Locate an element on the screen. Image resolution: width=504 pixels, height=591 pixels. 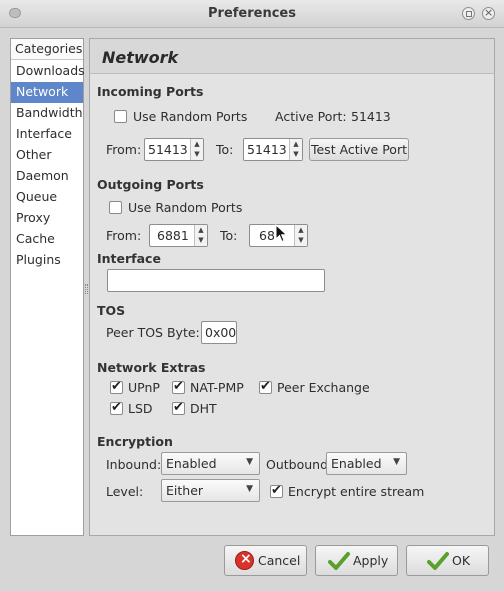
panel-title: Network is located at coordinates (140, 57).